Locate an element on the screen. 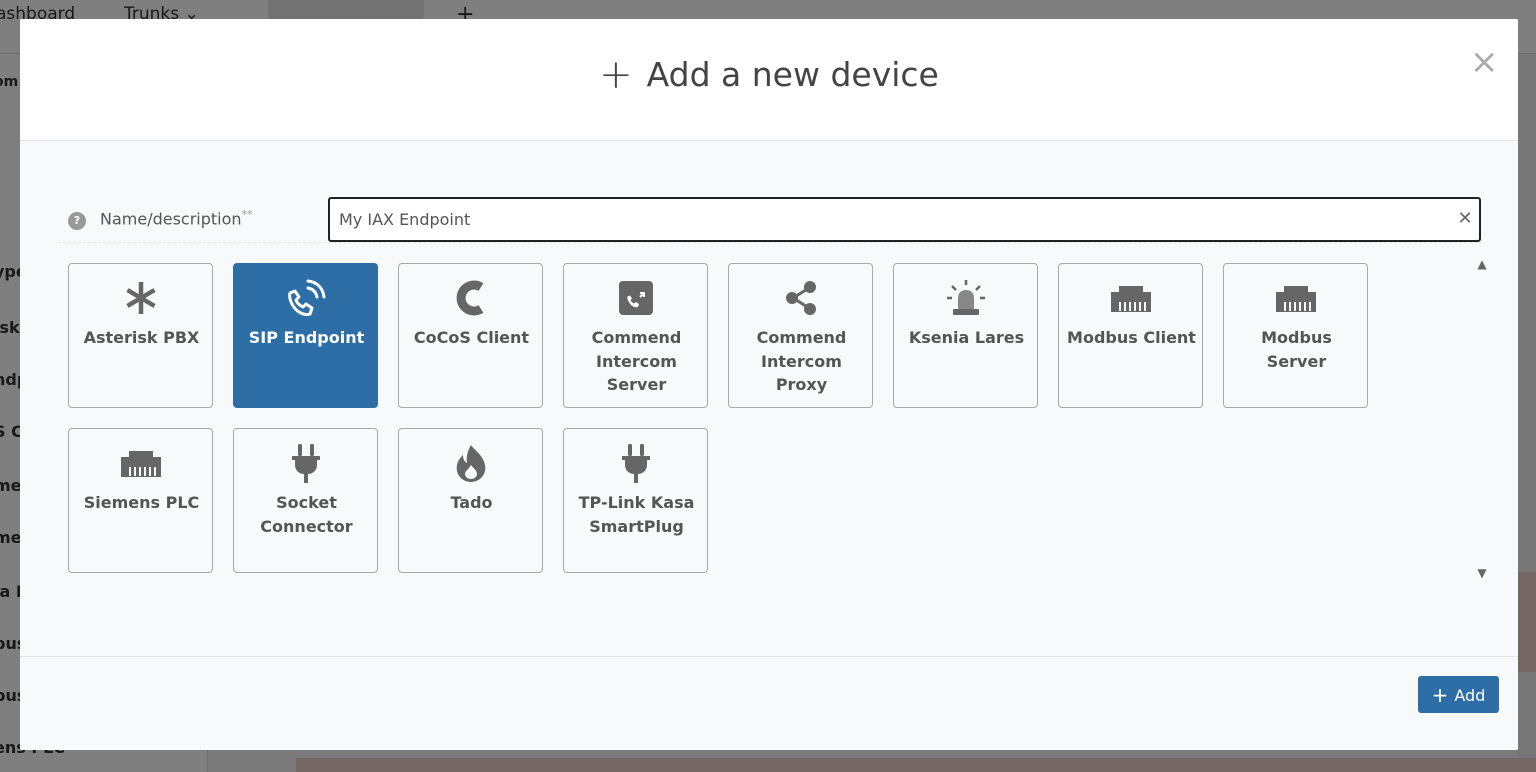 This screenshot has height=772, width=1536. device-tile-label: Commend Intercom Server is located at coordinates (636, 361).